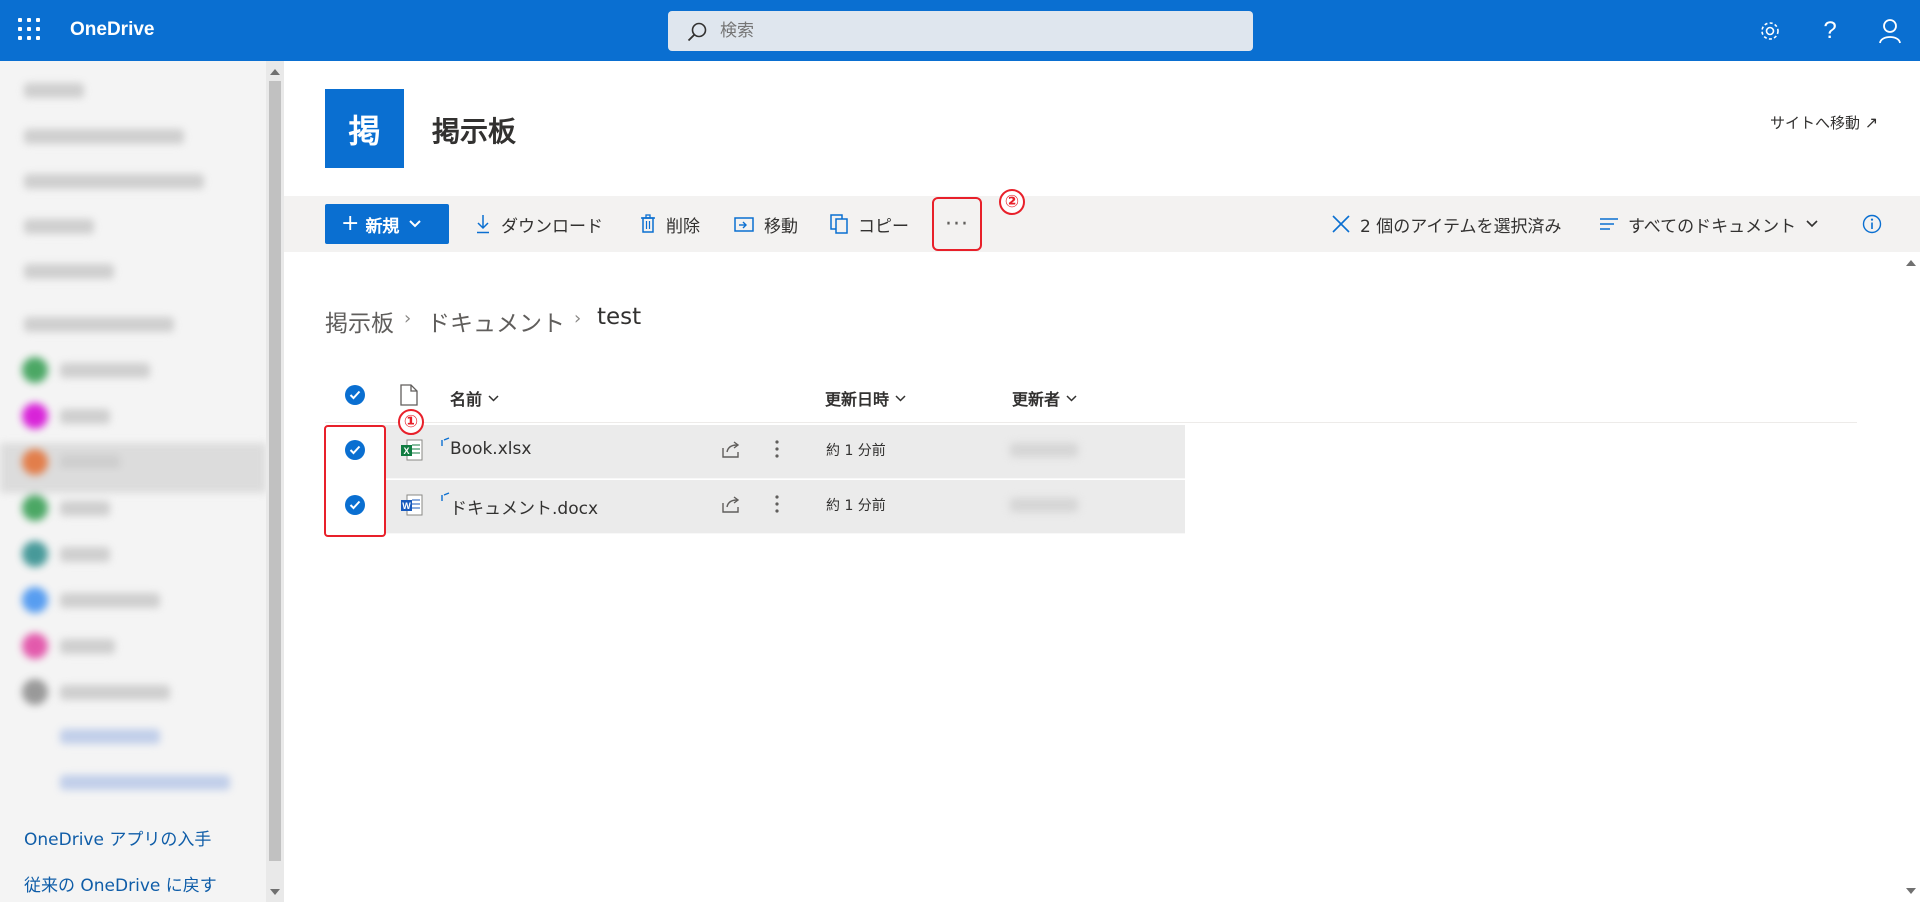  I want to click on view-switcher: すべてのドキュメント, so click(1709, 224).